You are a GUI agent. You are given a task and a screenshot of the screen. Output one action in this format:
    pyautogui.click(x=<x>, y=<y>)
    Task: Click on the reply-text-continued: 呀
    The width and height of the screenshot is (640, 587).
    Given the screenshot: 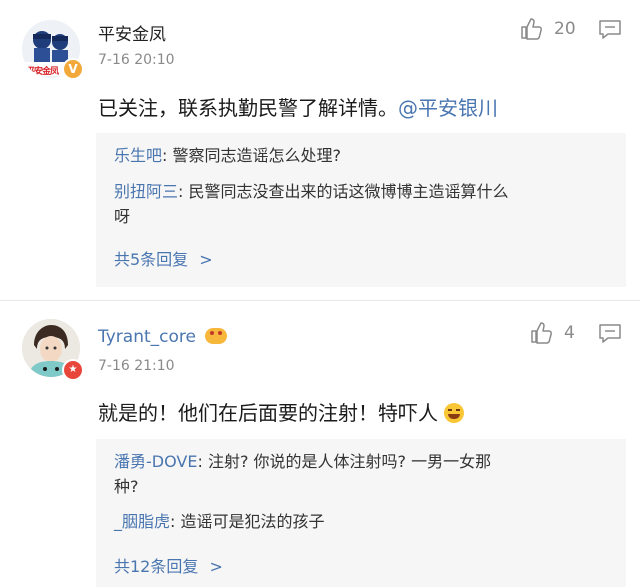 What is the action you would take?
    pyautogui.click(x=122, y=216)
    